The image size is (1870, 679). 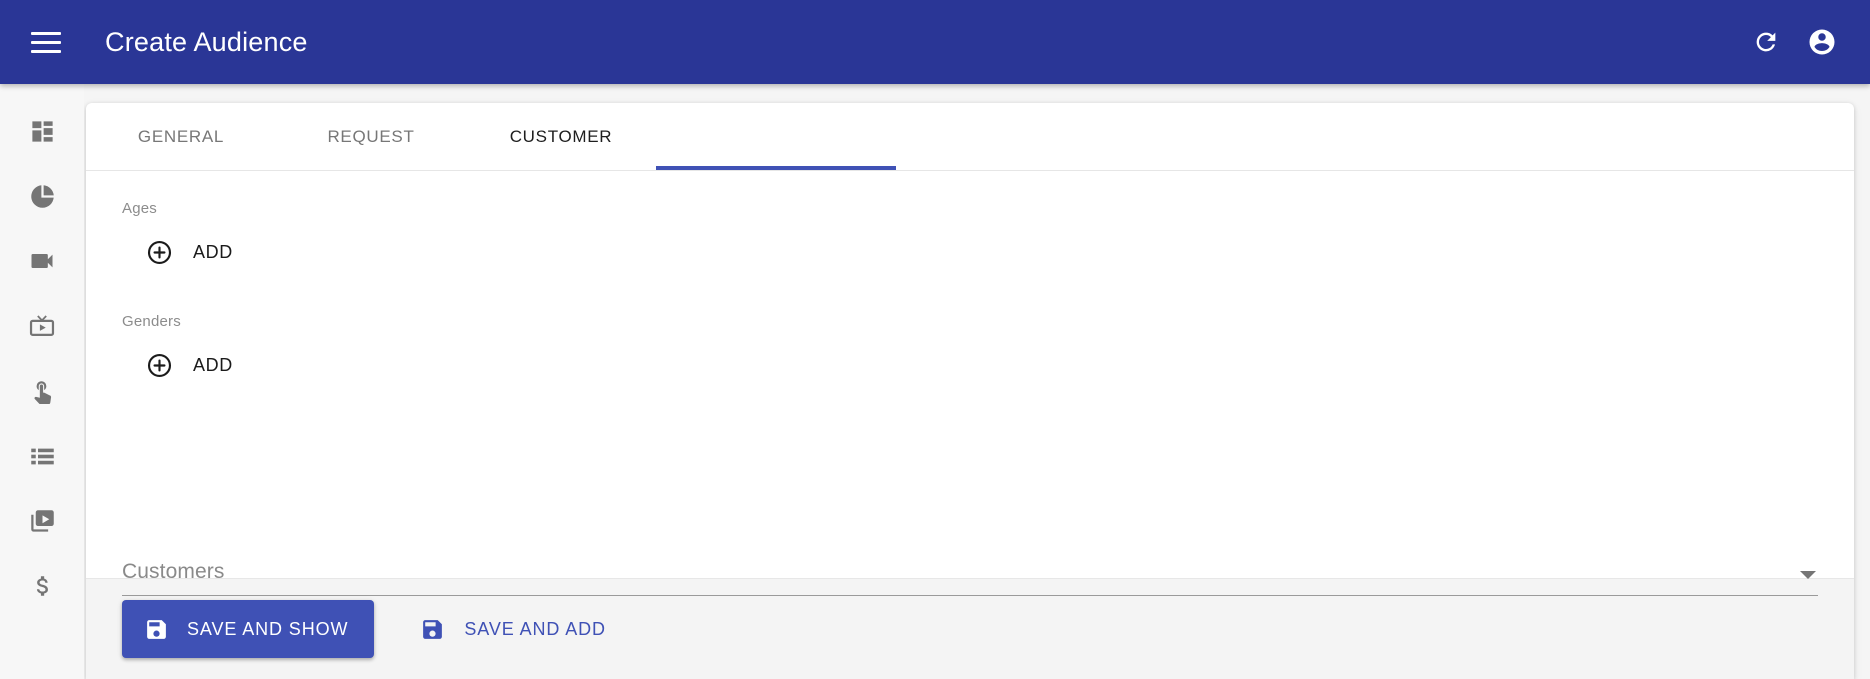 I want to click on tab-request: REQUEST, so click(x=371, y=137).